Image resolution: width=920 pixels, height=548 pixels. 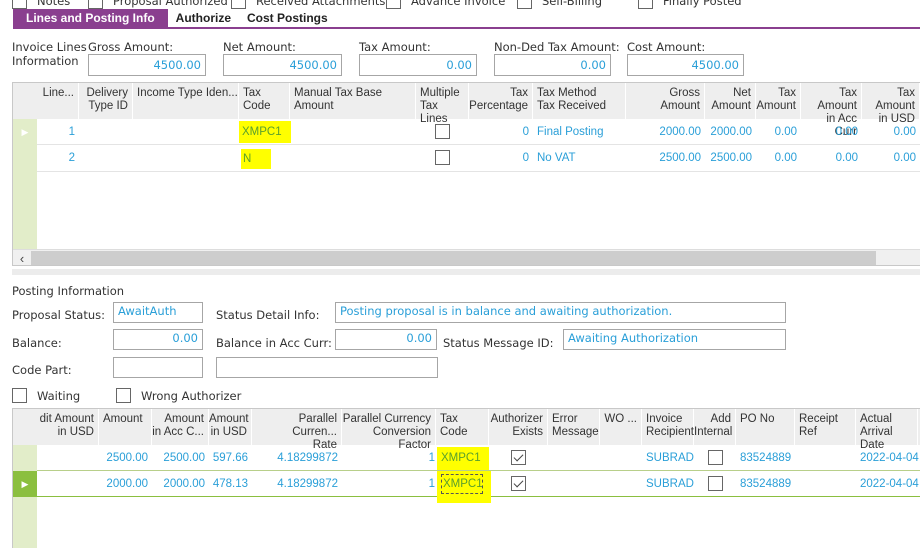 What do you see at coordinates (158, 339) in the screenshot?
I see `balance-field: 0.00` at bounding box center [158, 339].